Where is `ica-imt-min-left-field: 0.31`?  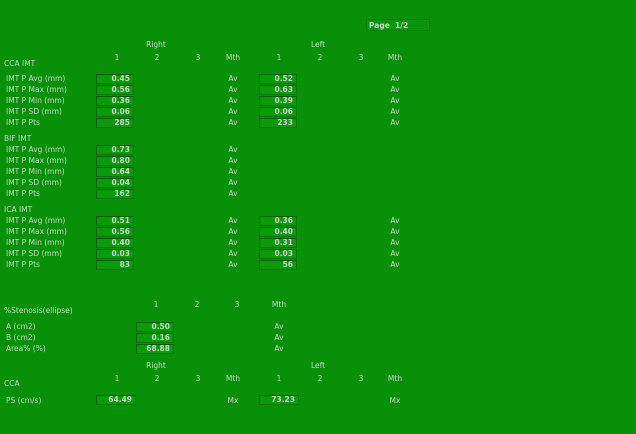
ica-imt-min-left-field: 0.31 is located at coordinates (278, 243).